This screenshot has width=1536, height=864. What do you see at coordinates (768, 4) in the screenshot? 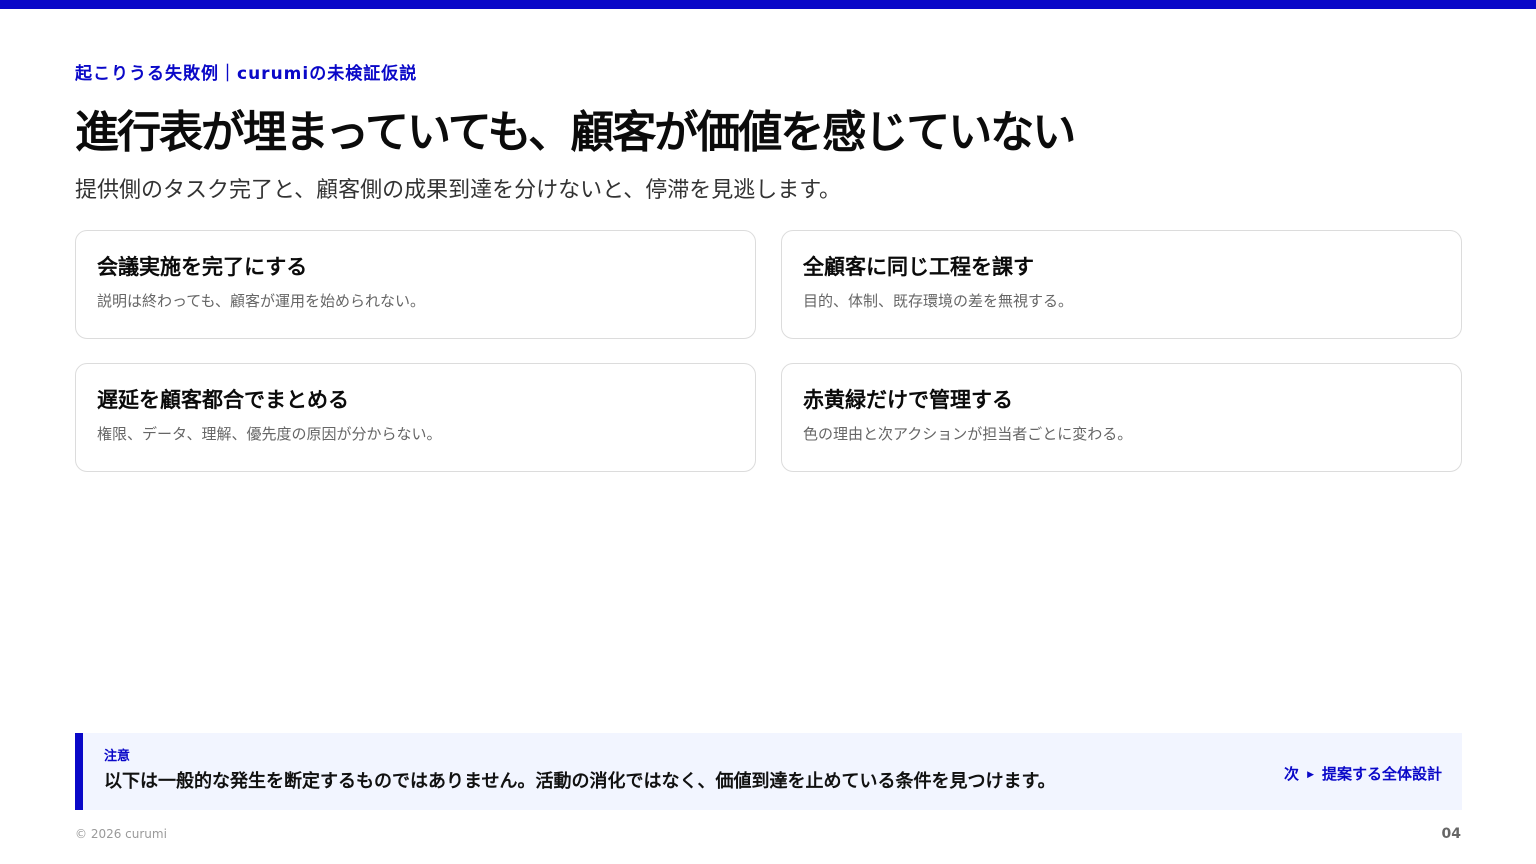
I see `top-accent-bar` at bounding box center [768, 4].